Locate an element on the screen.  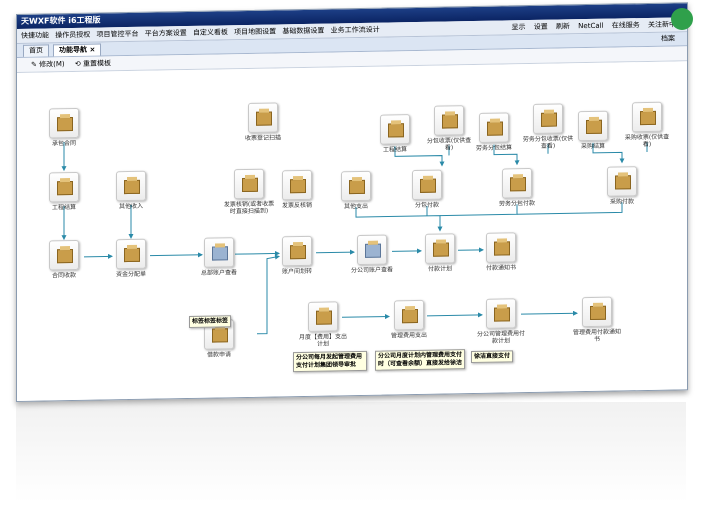
node-labor-payment: 劳务分包付款 is located at coordinates (517, 187).